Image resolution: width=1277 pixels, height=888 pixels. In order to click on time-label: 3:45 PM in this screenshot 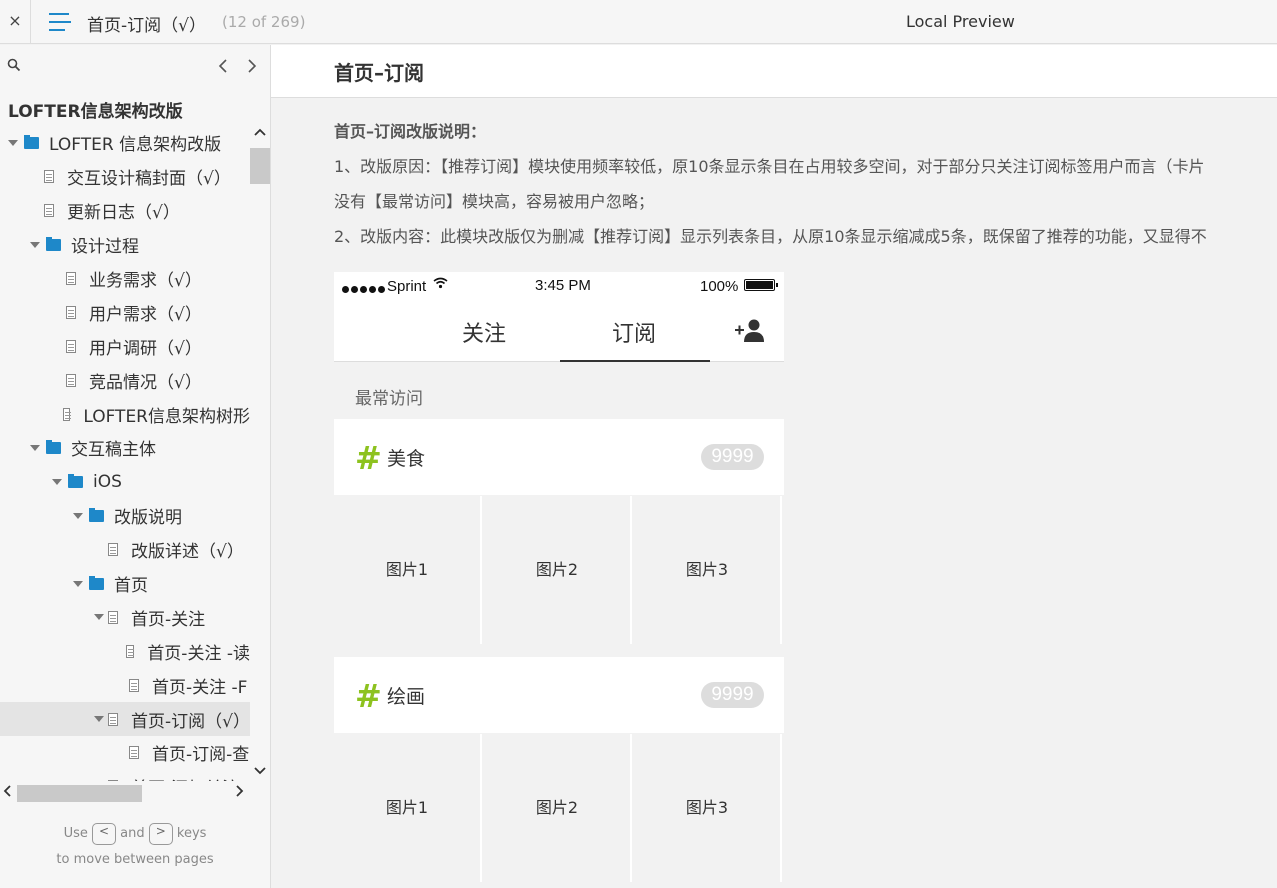, I will do `click(563, 285)`.